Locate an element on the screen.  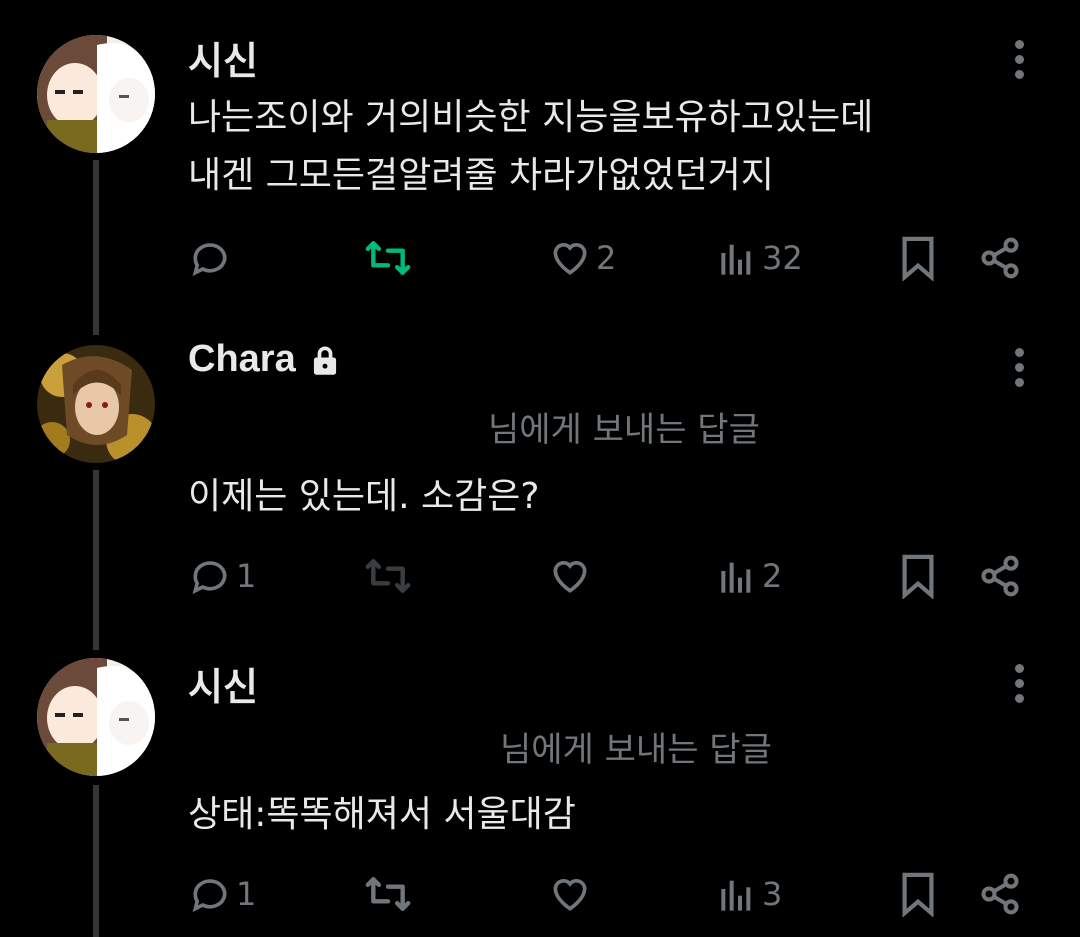
tweet-text-line: 상태:똑똑해져서 서울대감 is located at coordinates (382, 814).